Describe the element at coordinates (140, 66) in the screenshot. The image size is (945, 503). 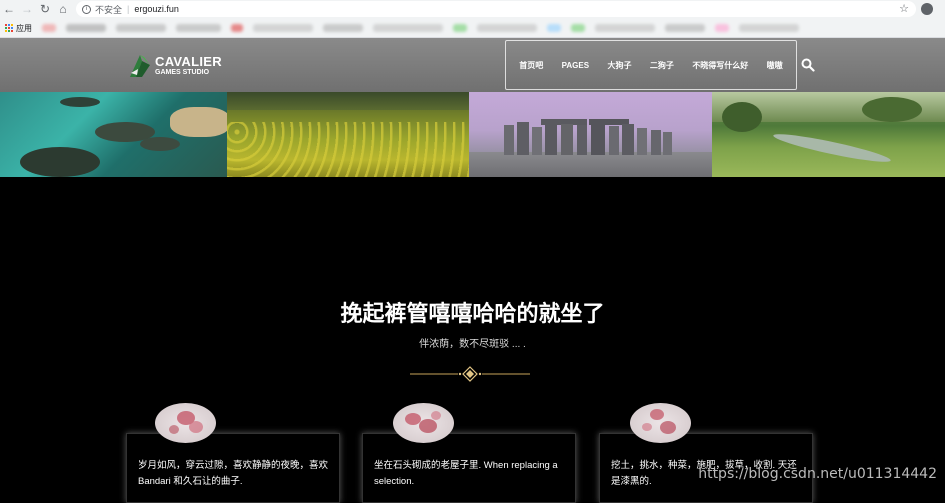
I see `logo-mark-icon` at that location.